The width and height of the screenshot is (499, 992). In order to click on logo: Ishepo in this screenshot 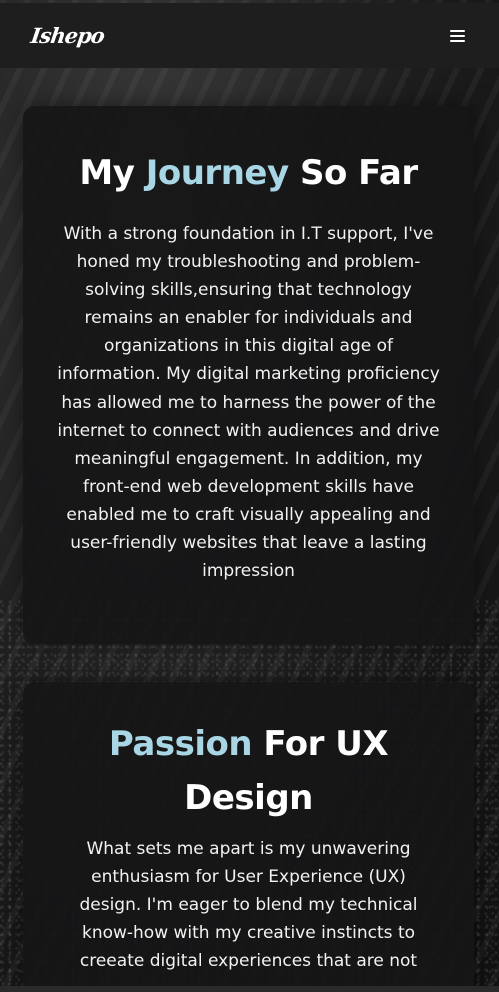, I will do `click(67, 35)`.